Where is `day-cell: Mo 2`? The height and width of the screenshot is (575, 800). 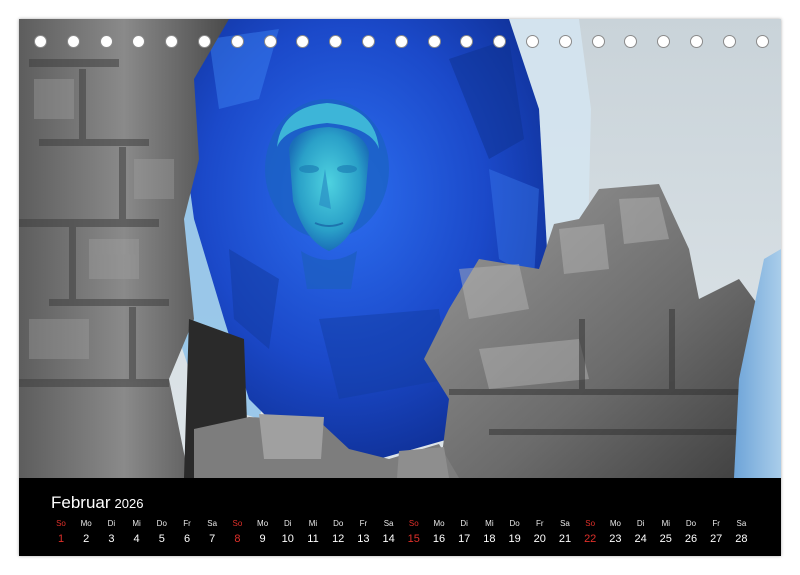 day-cell: Mo 2 is located at coordinates (86, 531).